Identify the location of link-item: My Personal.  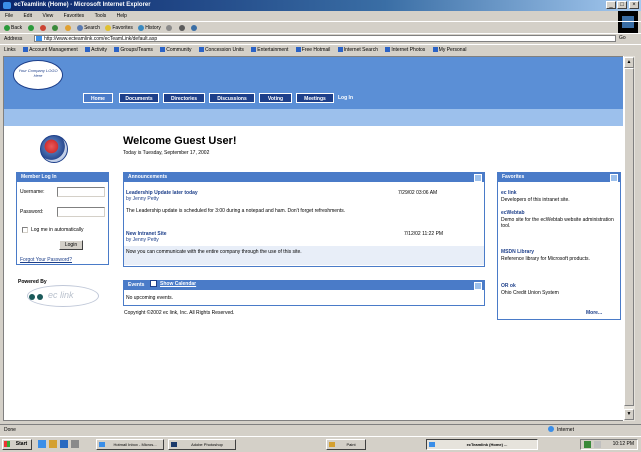
(449, 50).